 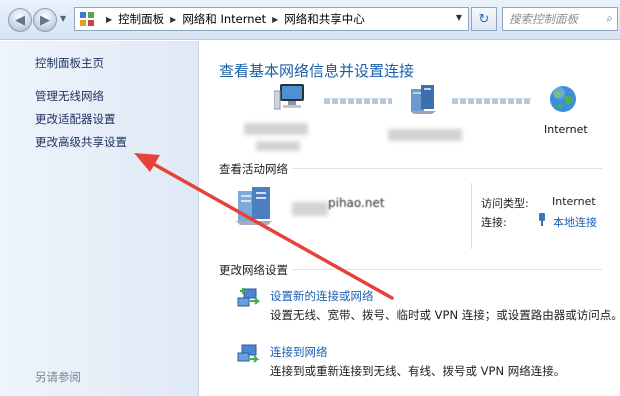 I want to click on control-panel-icon, so click(x=87, y=19).